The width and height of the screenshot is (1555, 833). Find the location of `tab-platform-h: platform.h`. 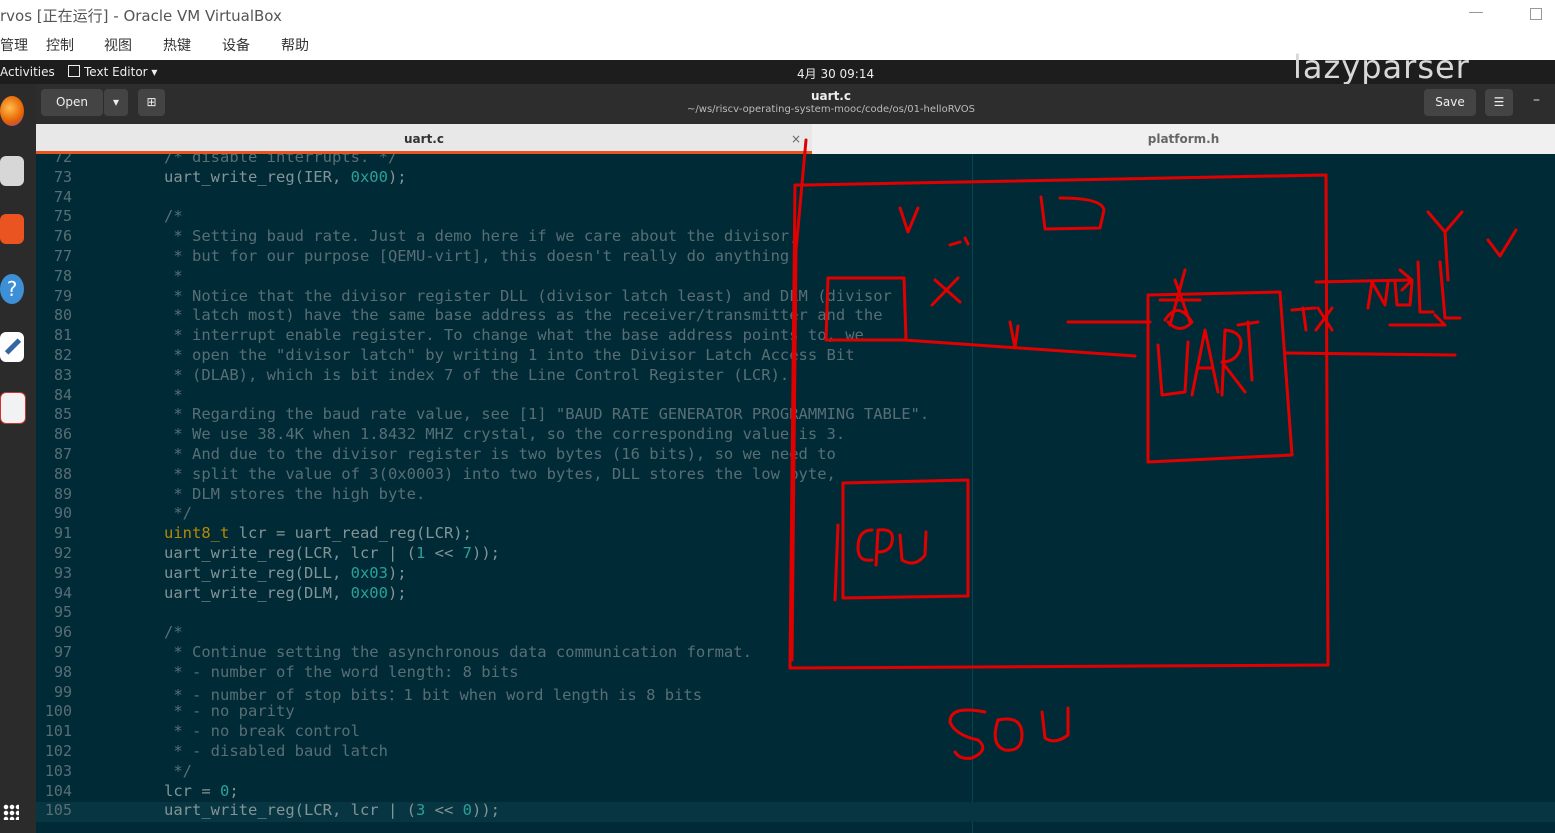

tab-platform-h: platform.h is located at coordinates (1183, 139).